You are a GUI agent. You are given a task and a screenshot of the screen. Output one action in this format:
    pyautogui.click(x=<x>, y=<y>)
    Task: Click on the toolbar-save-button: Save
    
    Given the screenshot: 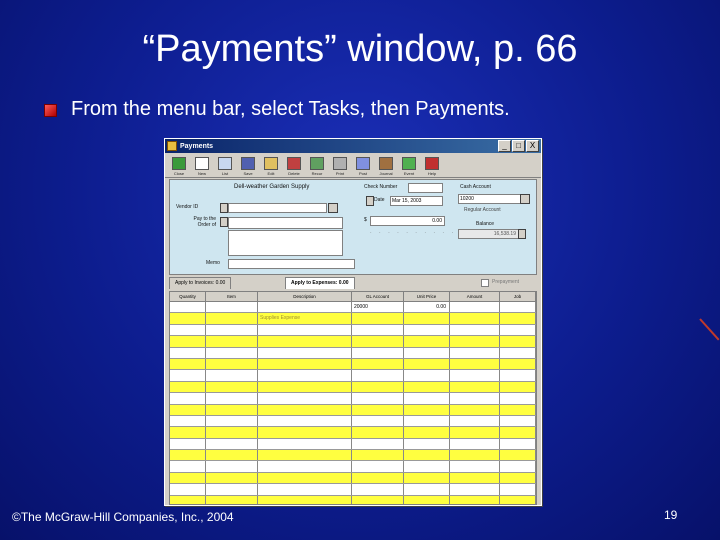 What is the action you would take?
    pyautogui.click(x=248, y=166)
    